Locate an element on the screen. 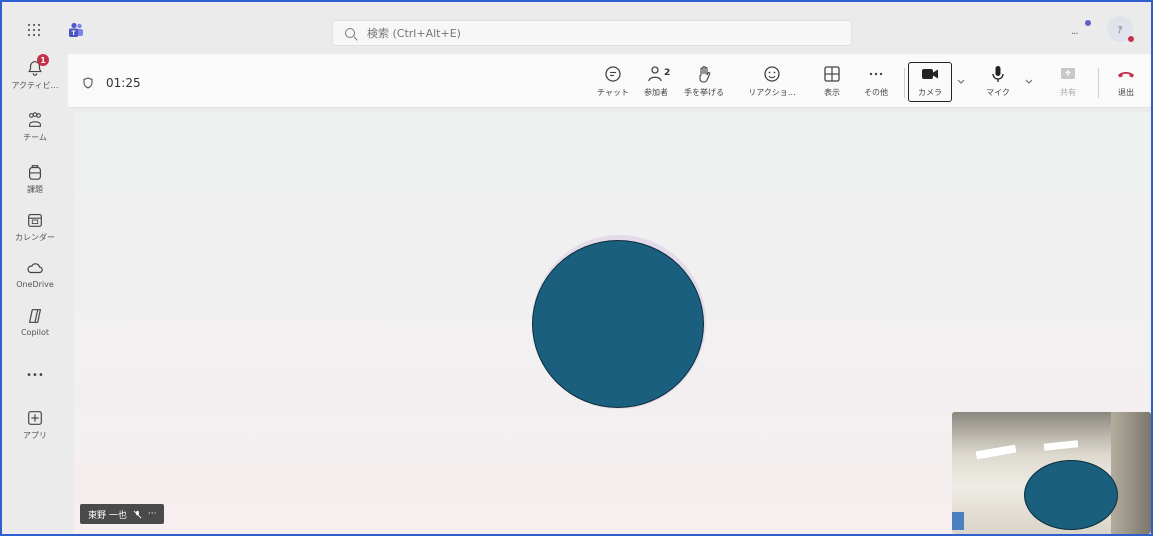 This screenshot has width=1153, height=536. search-input is located at coordinates (609, 33).